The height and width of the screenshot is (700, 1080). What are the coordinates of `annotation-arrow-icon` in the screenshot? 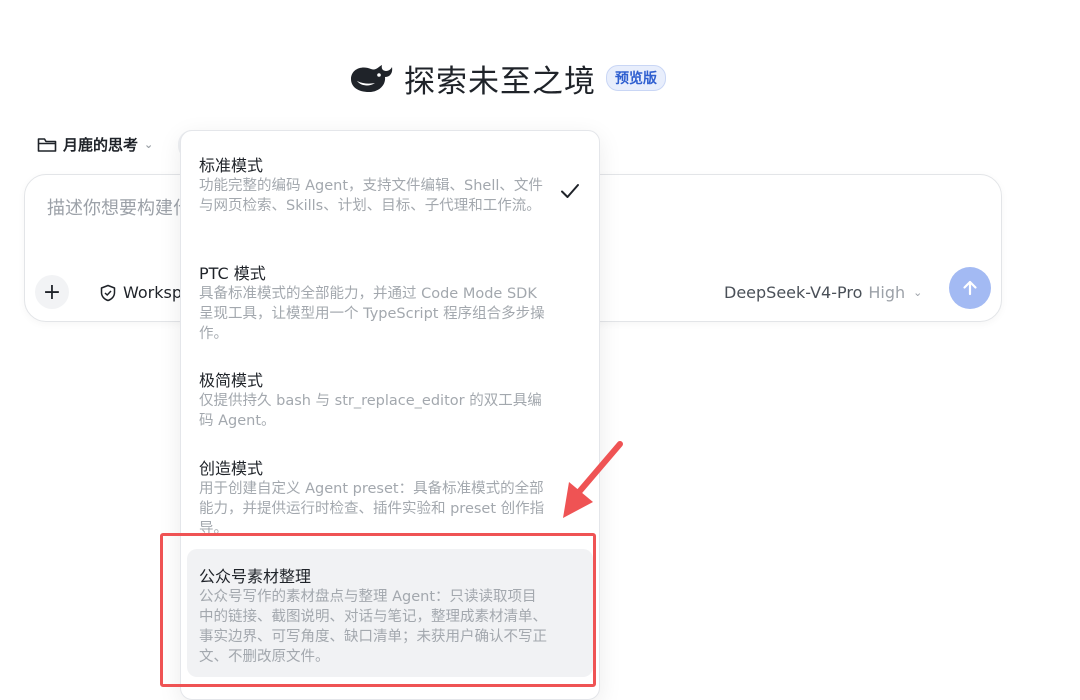 It's located at (593, 479).